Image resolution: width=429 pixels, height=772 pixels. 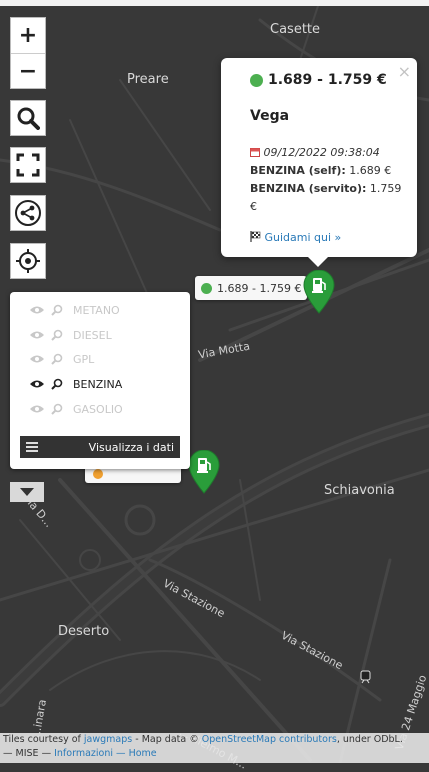 What do you see at coordinates (98, 409) in the screenshot?
I see `fuel-label: GASOLIO` at bounding box center [98, 409].